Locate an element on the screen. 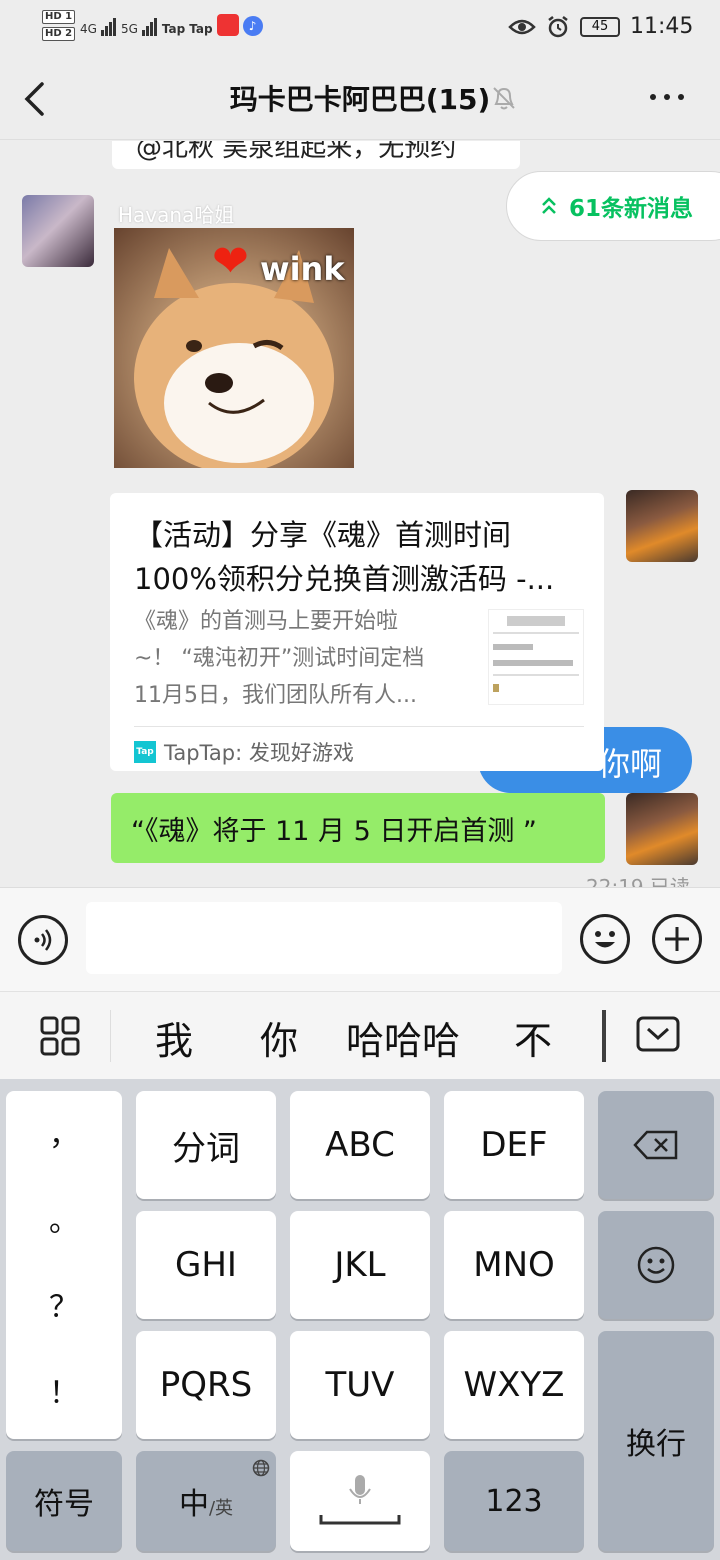 The height and width of the screenshot is (1560, 720). hd2-indicator: HD 2 is located at coordinates (59, 34).